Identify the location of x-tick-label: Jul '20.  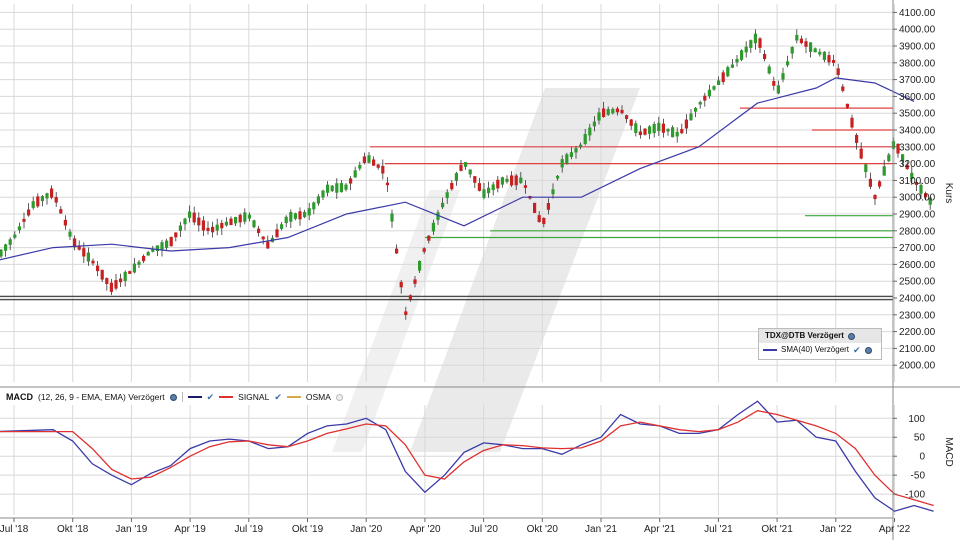
(483, 529).